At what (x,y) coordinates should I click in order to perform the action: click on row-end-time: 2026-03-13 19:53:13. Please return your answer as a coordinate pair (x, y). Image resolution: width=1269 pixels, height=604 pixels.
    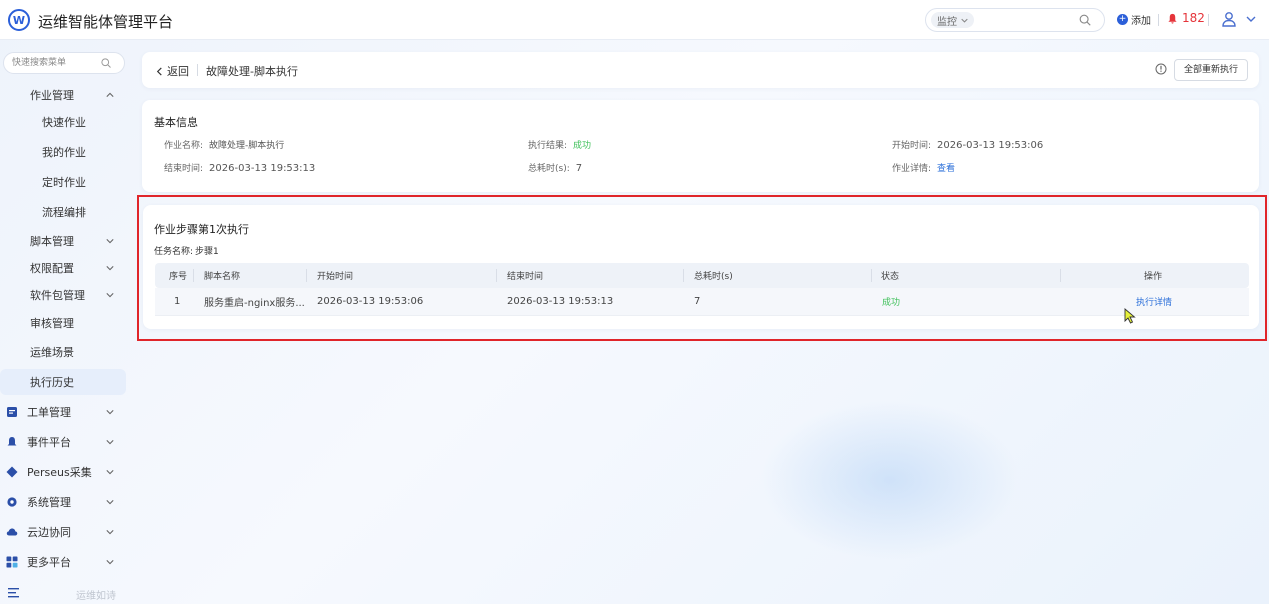
    Looking at the image, I should click on (560, 301).